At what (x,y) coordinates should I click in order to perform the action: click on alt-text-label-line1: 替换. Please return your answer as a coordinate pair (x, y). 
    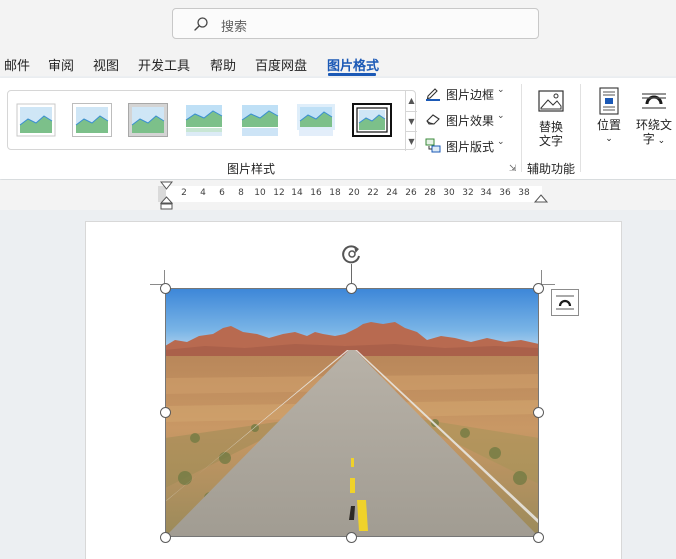
    Looking at the image, I should click on (550, 127).